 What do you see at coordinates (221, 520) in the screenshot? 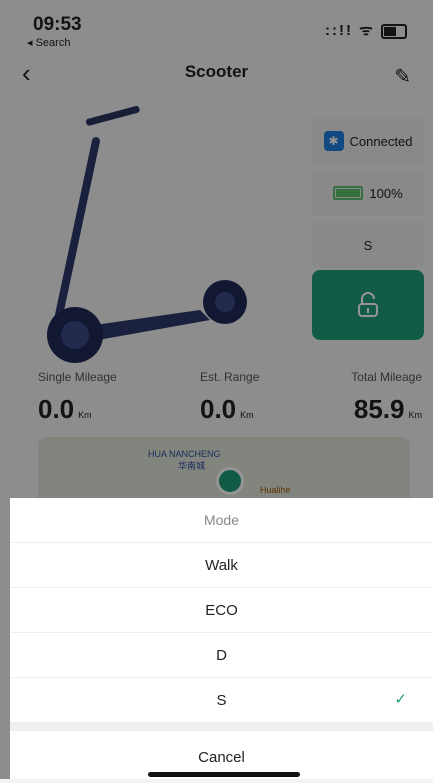
I see `sheet-title: Mode` at bounding box center [221, 520].